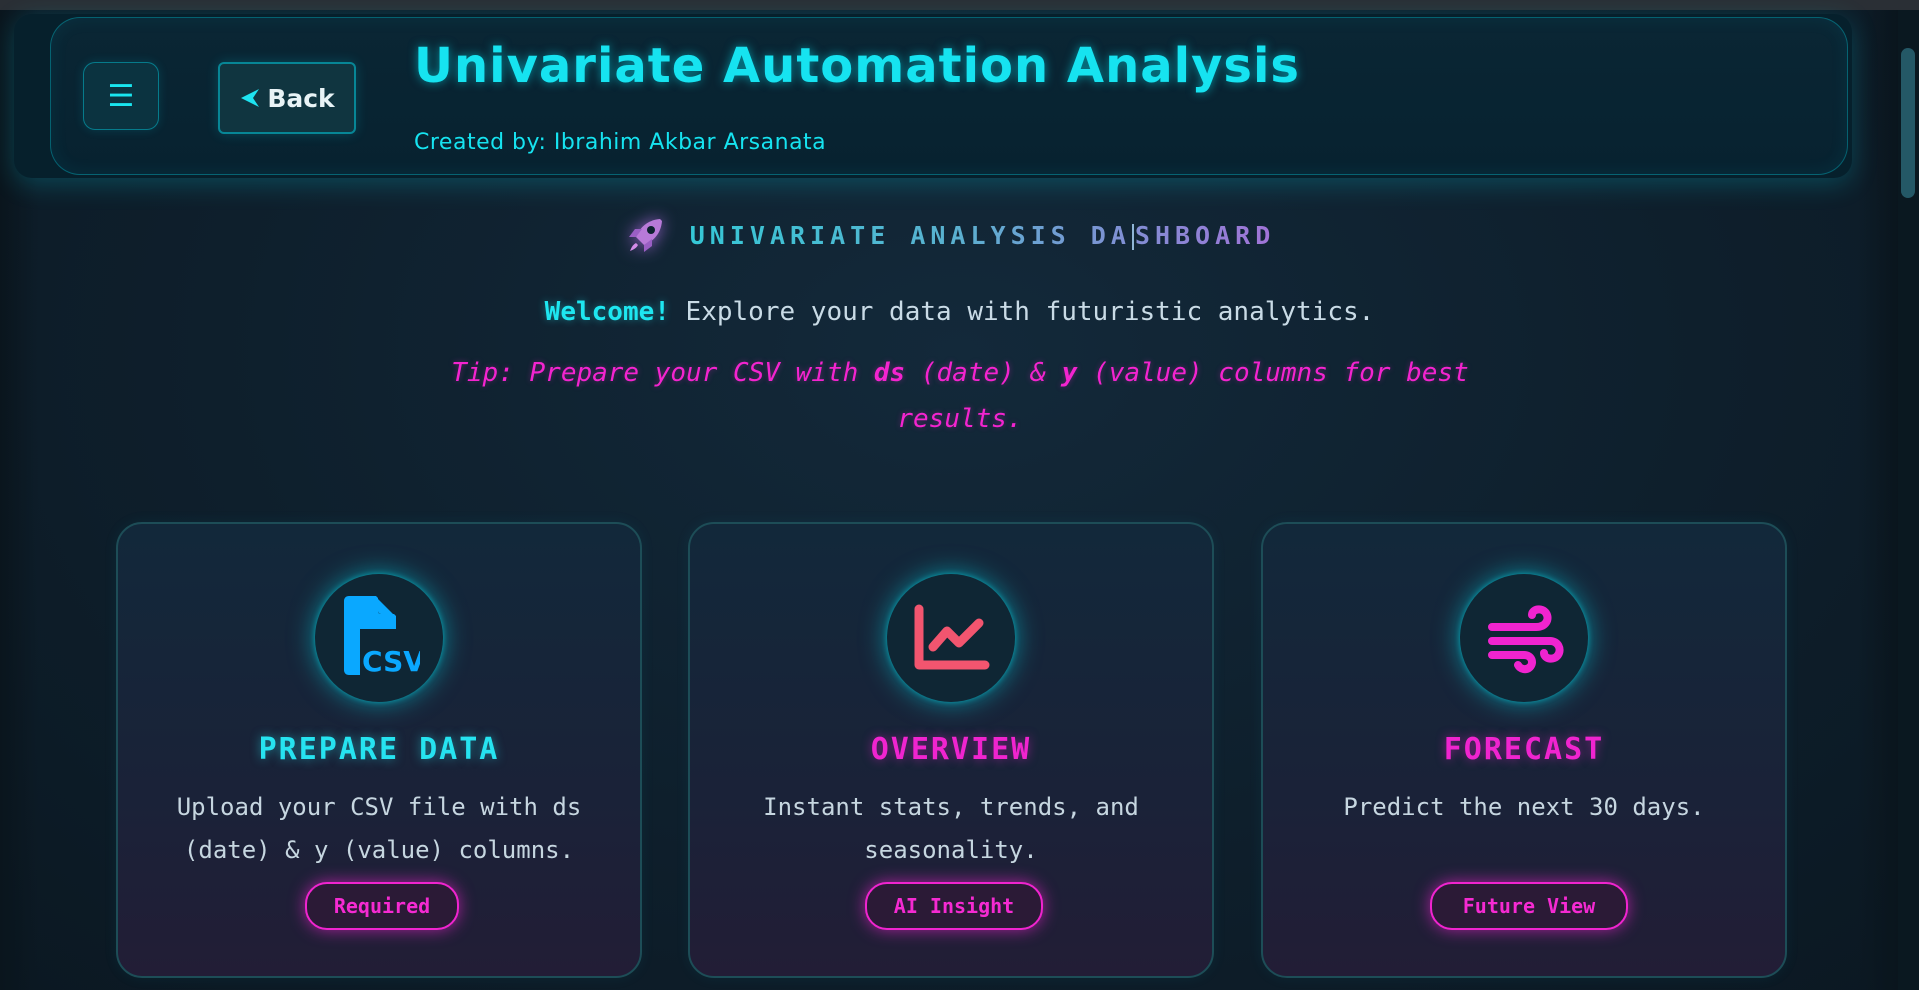 This screenshot has width=1919, height=990. I want to click on heading-part-2: SHBOARD, so click(1205, 235).